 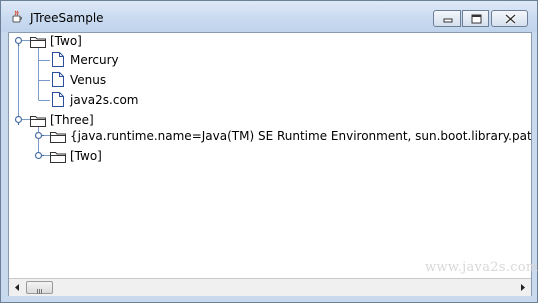 I want to click on title-bar: JTreeSample, so click(x=269, y=16).